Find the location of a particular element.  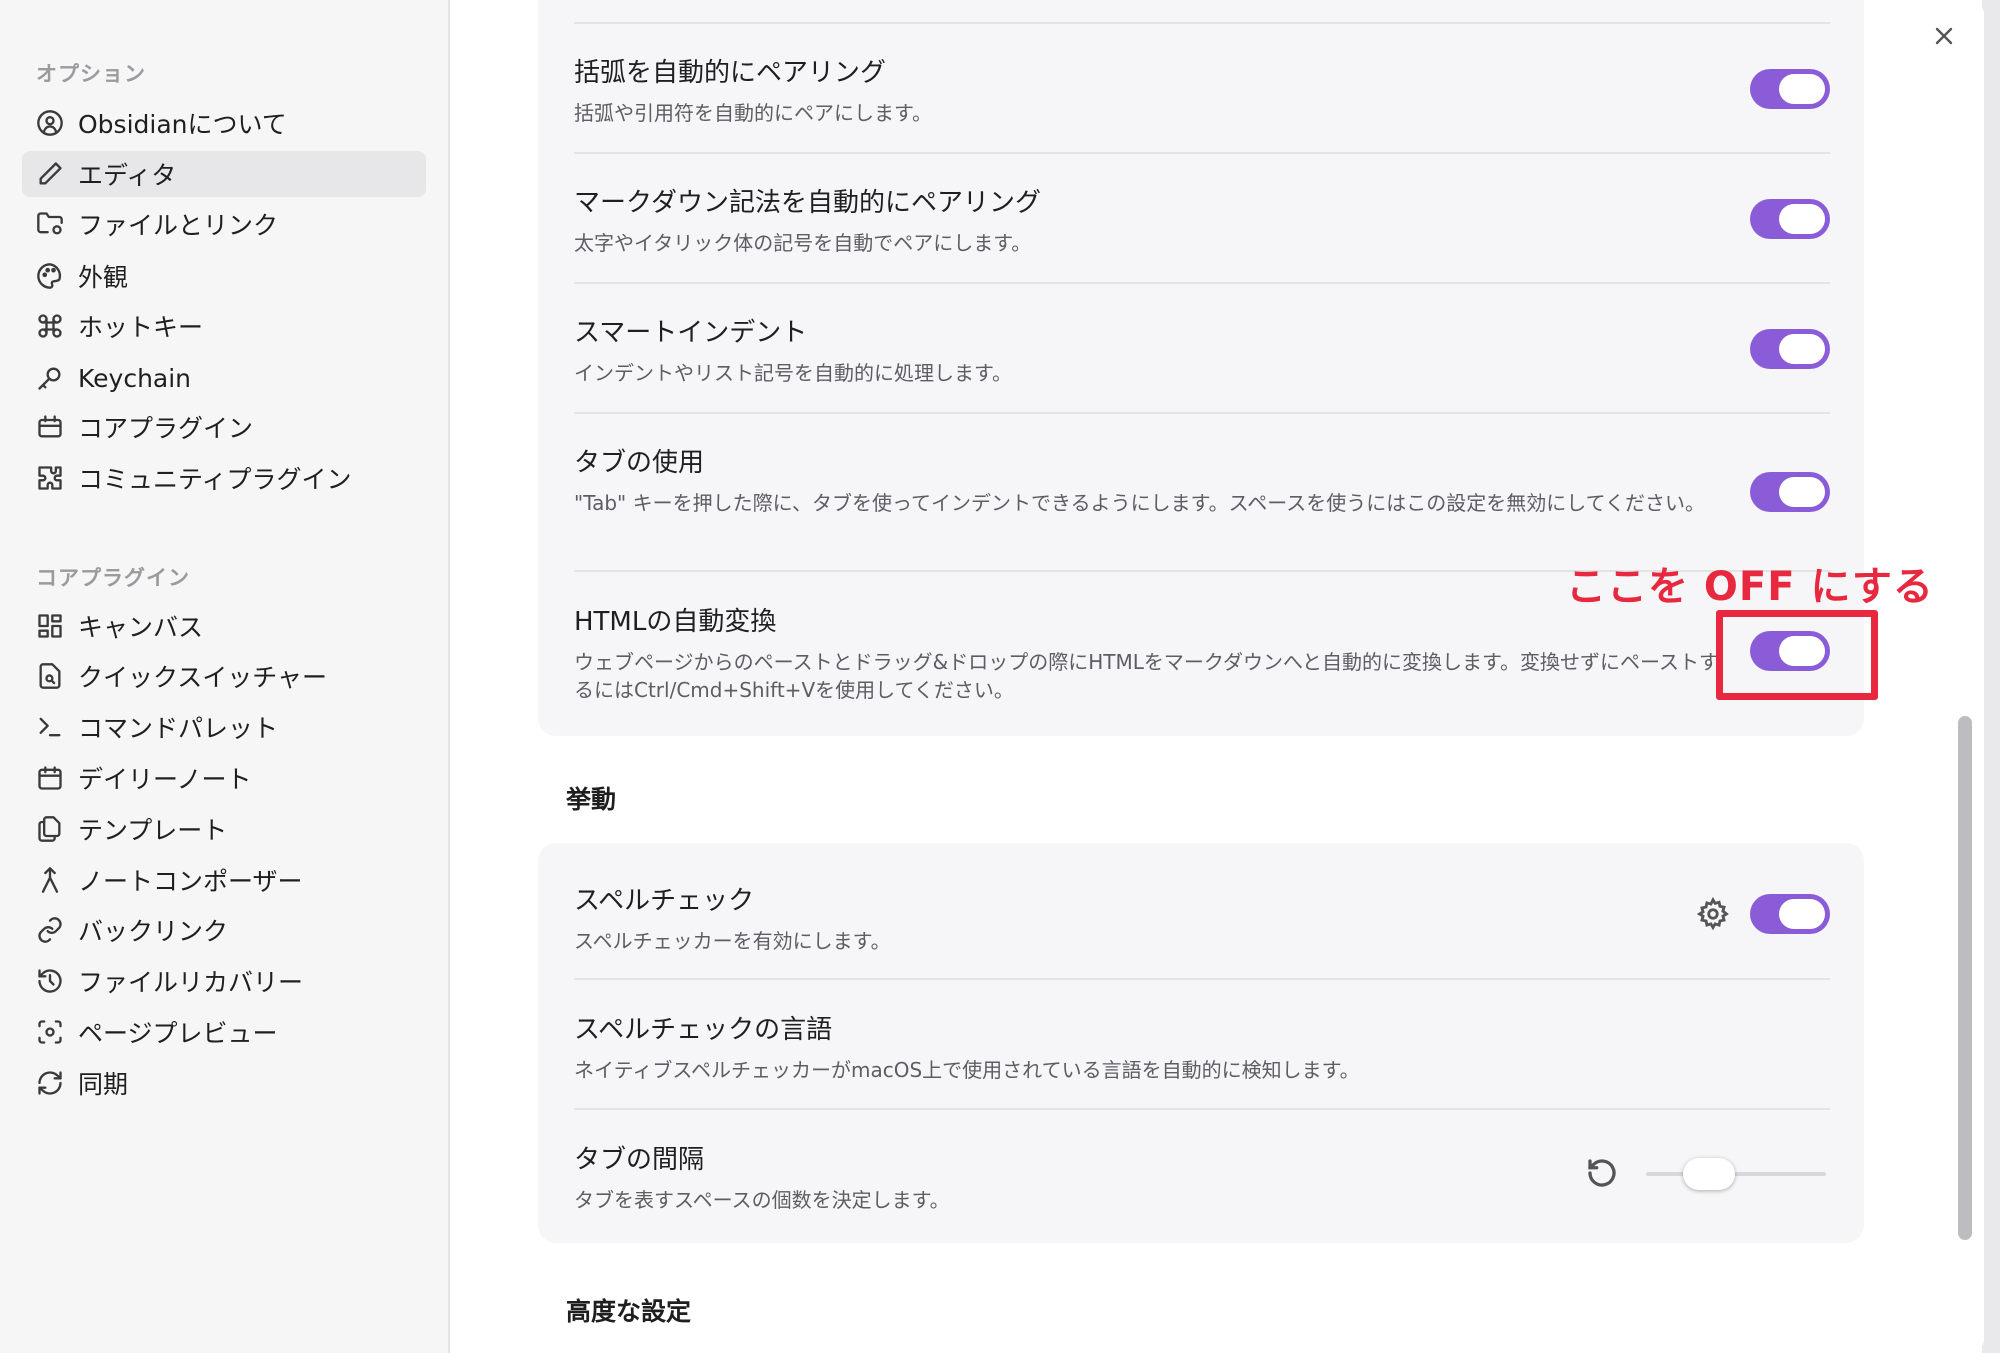

gear-icon is located at coordinates (1712, 913).